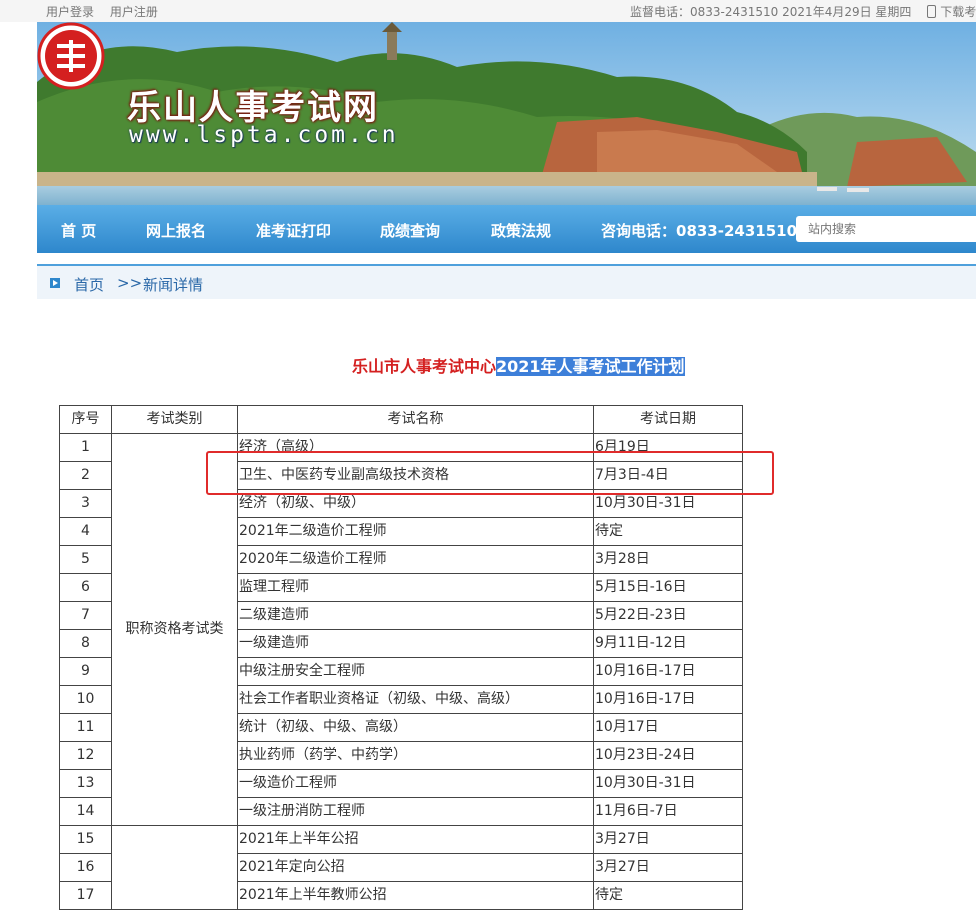 This screenshot has width=976, height=910. What do you see at coordinates (415, 475) in the screenshot?
I see `exam-name: 卫生、中医药专业副高级技术资格` at bounding box center [415, 475].